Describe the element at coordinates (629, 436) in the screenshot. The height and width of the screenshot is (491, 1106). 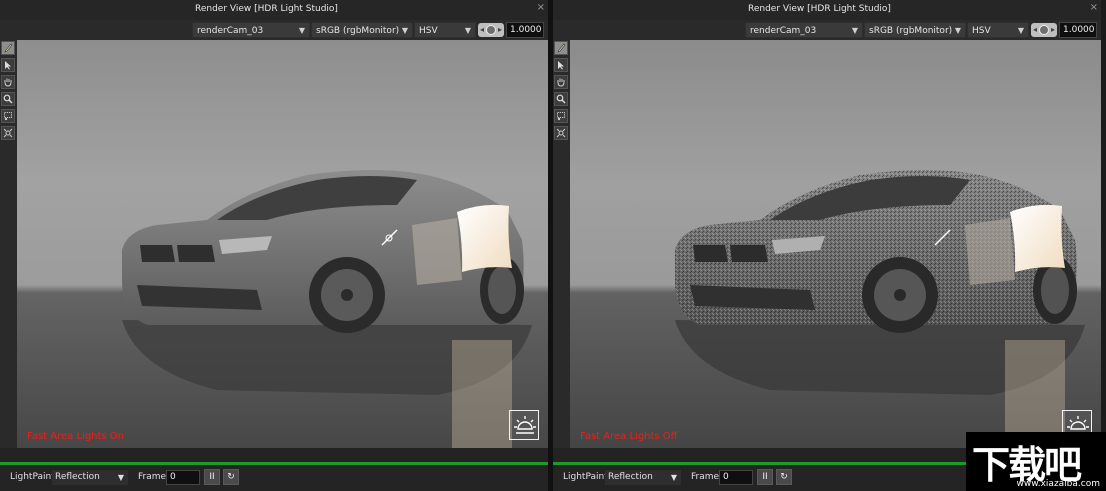
I see `render-caption: Fast Area Lights Off` at that location.